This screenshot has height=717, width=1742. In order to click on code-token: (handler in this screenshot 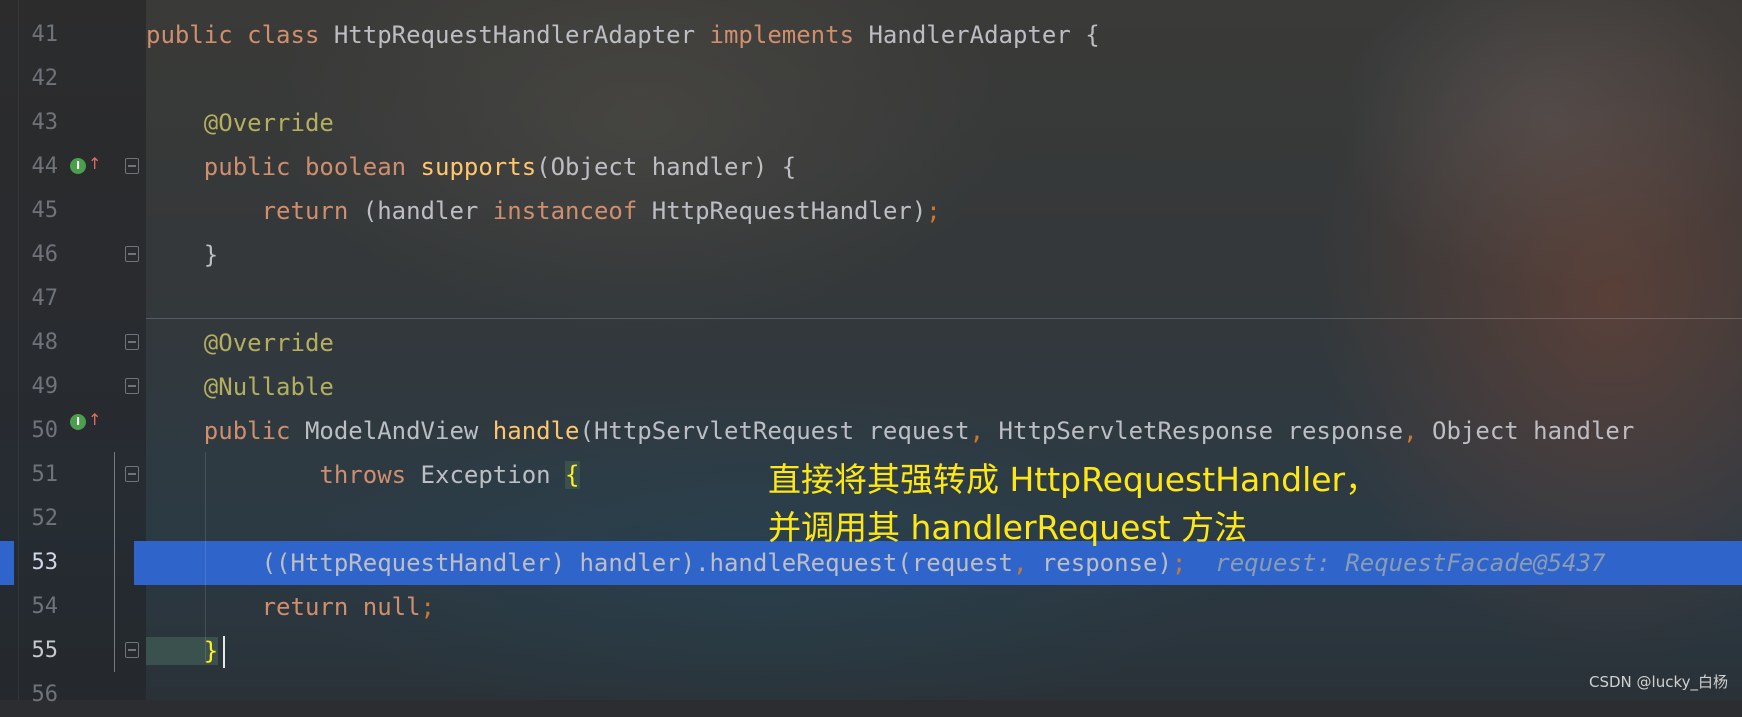, I will do `click(427, 211)`.